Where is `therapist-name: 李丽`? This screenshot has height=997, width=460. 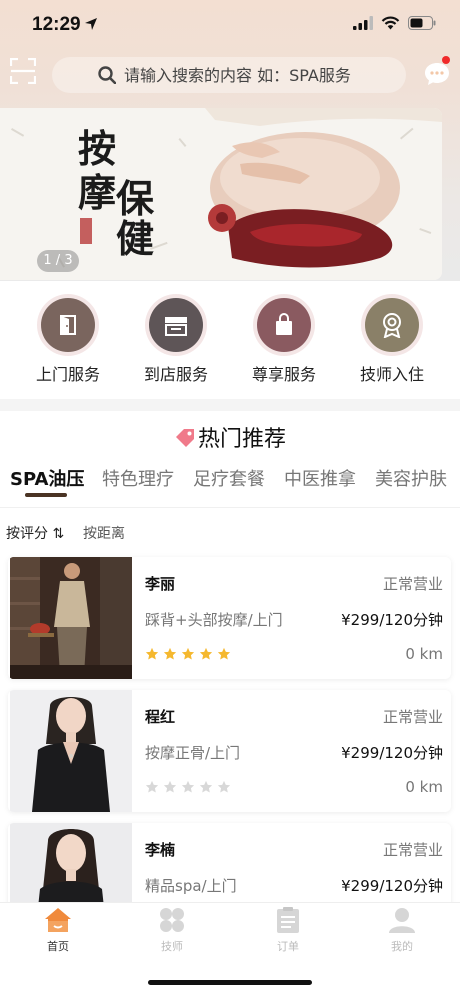
therapist-name: 李丽 is located at coordinates (160, 584).